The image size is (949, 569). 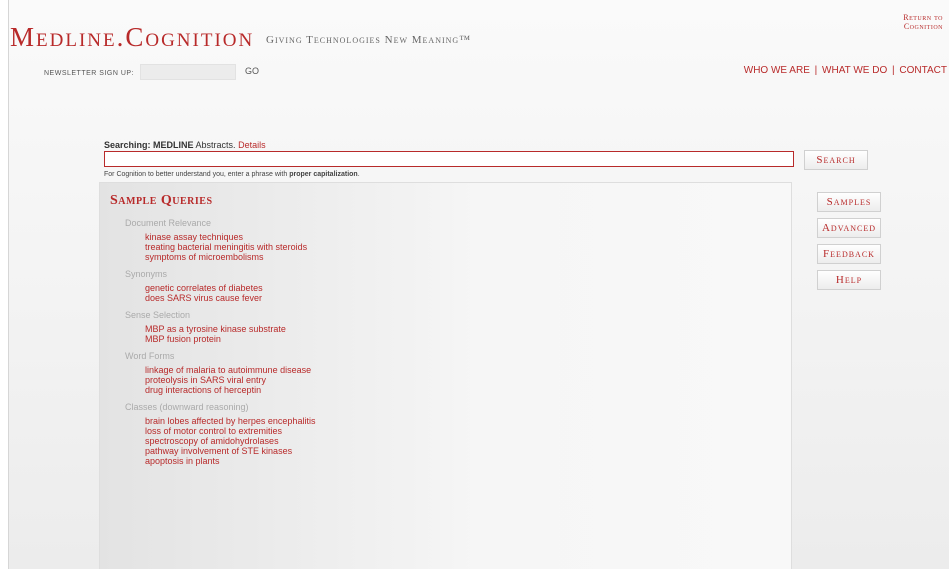 What do you see at coordinates (252, 71) in the screenshot?
I see `newsletter-go-button: GO` at bounding box center [252, 71].